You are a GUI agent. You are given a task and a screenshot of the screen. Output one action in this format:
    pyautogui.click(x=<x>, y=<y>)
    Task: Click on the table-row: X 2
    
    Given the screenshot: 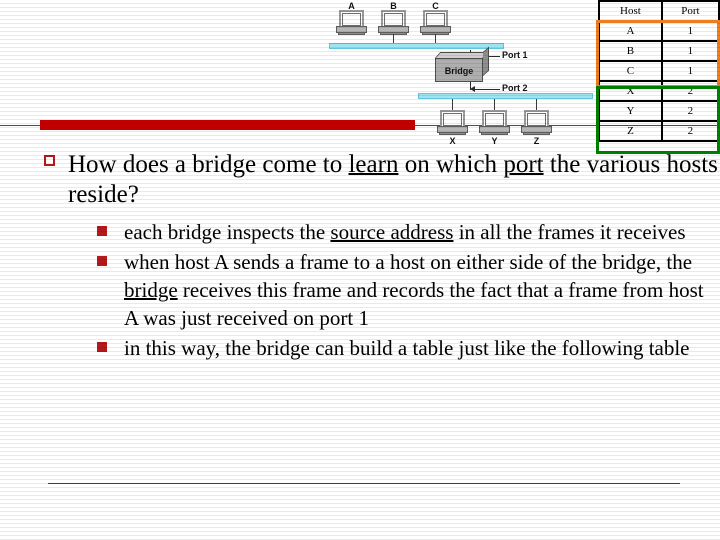 What is the action you would take?
    pyautogui.click(x=659, y=91)
    